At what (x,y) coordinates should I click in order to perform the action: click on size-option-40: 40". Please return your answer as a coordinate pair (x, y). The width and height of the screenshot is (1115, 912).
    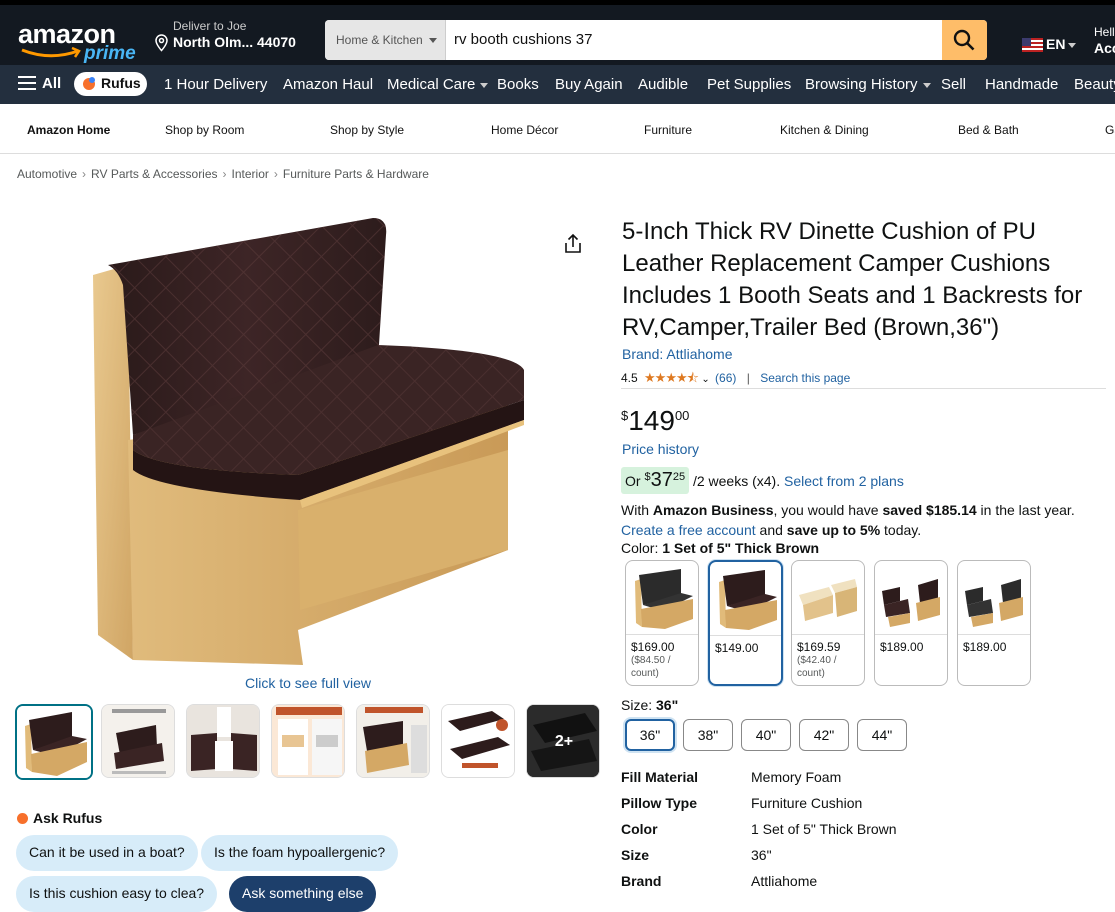
    Looking at the image, I should click on (766, 735).